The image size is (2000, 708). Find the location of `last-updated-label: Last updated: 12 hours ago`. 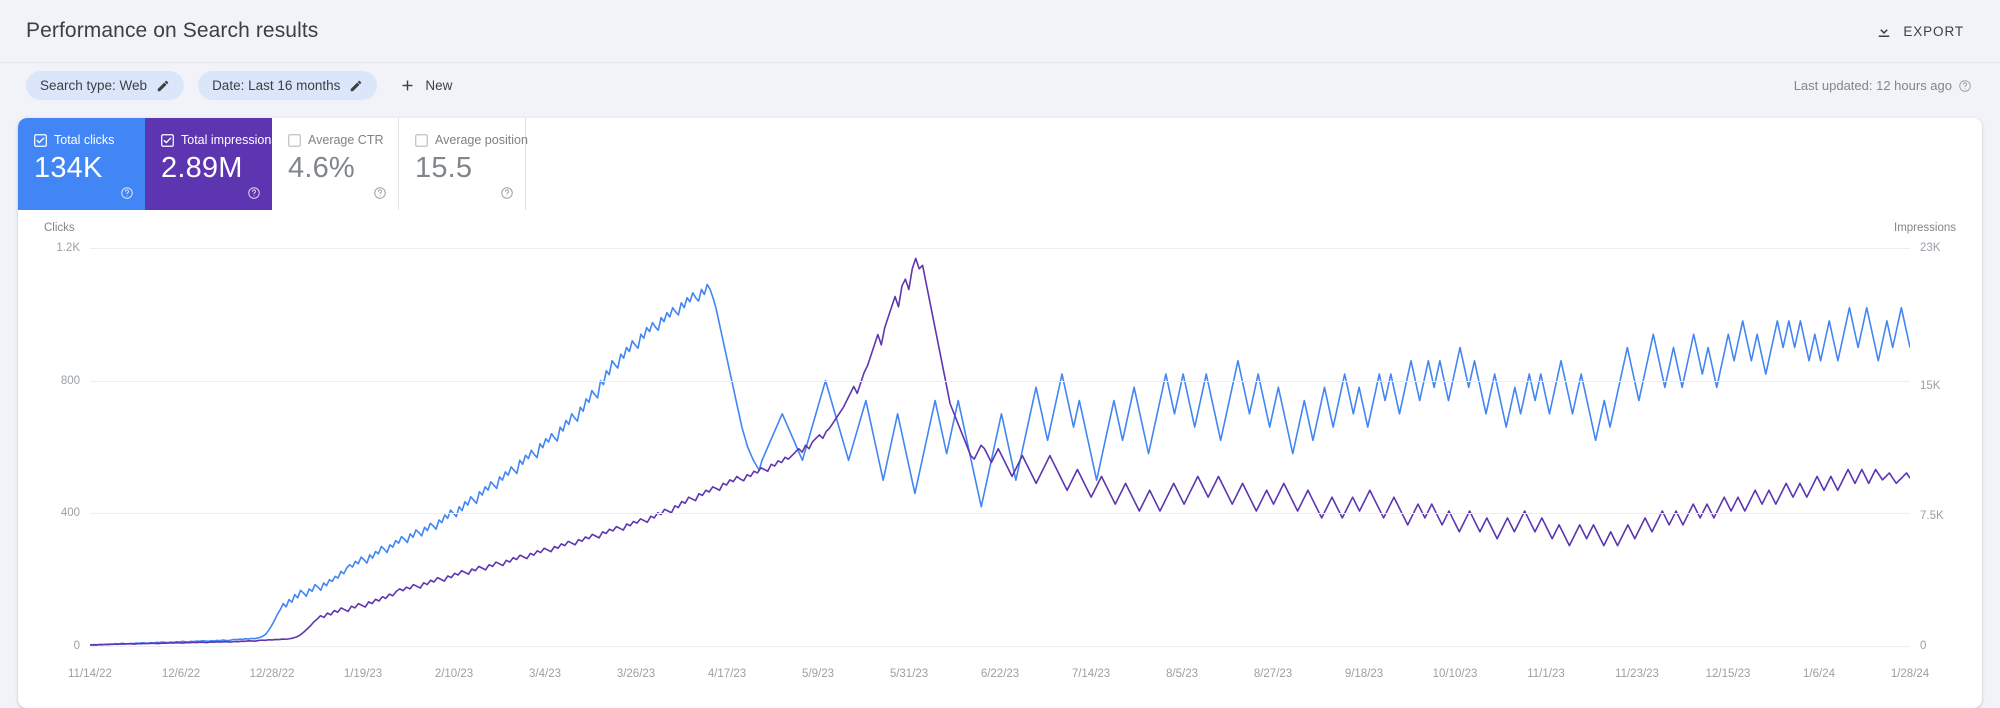

last-updated-label: Last updated: 12 hours ago is located at coordinates (1872, 85).